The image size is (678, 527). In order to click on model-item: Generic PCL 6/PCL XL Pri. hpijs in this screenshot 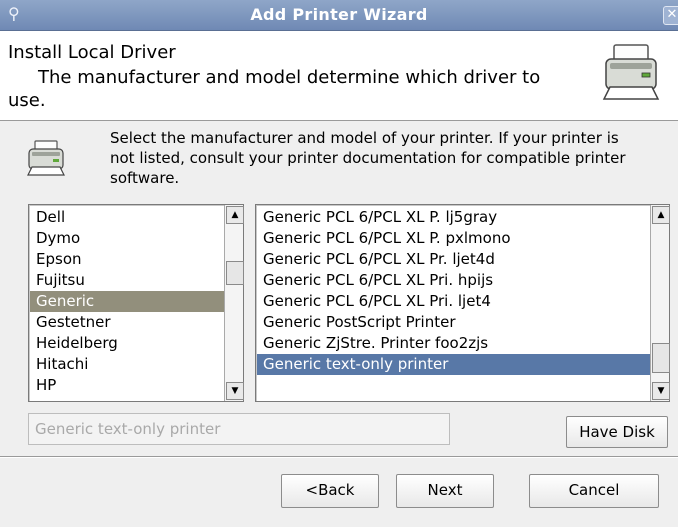, I will do `click(453, 280)`.